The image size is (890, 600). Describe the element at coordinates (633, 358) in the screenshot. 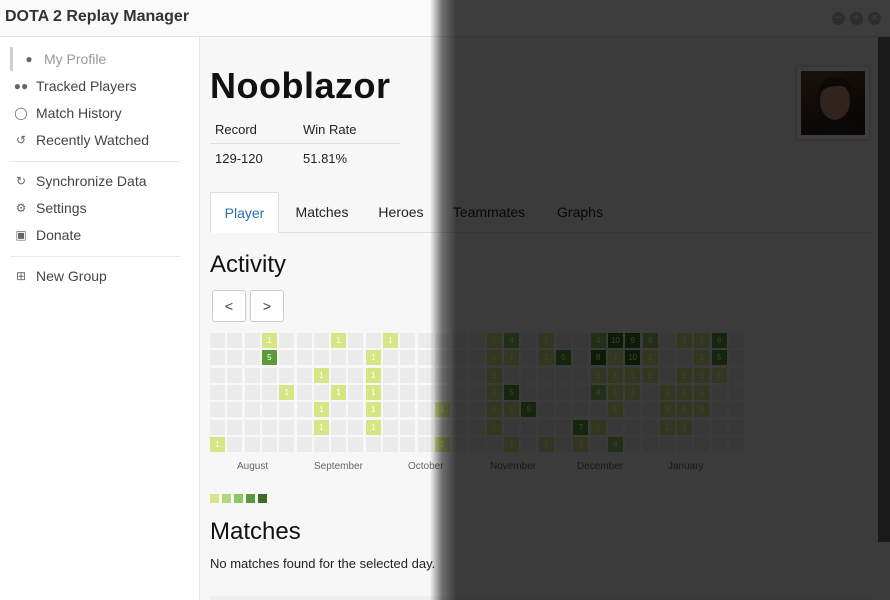

I see `calendar-day: 10` at that location.